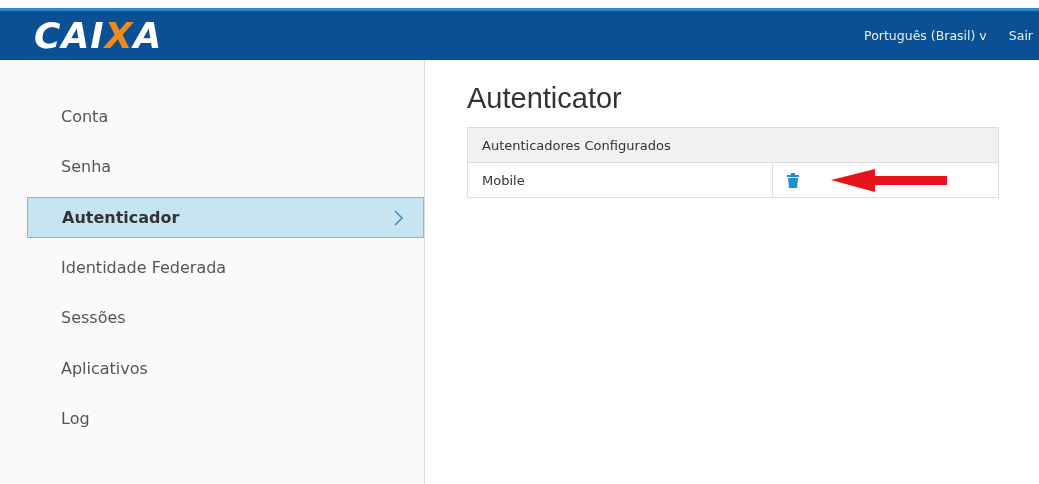 This screenshot has width=1039, height=484. I want to click on trash-icon, so click(793, 180).